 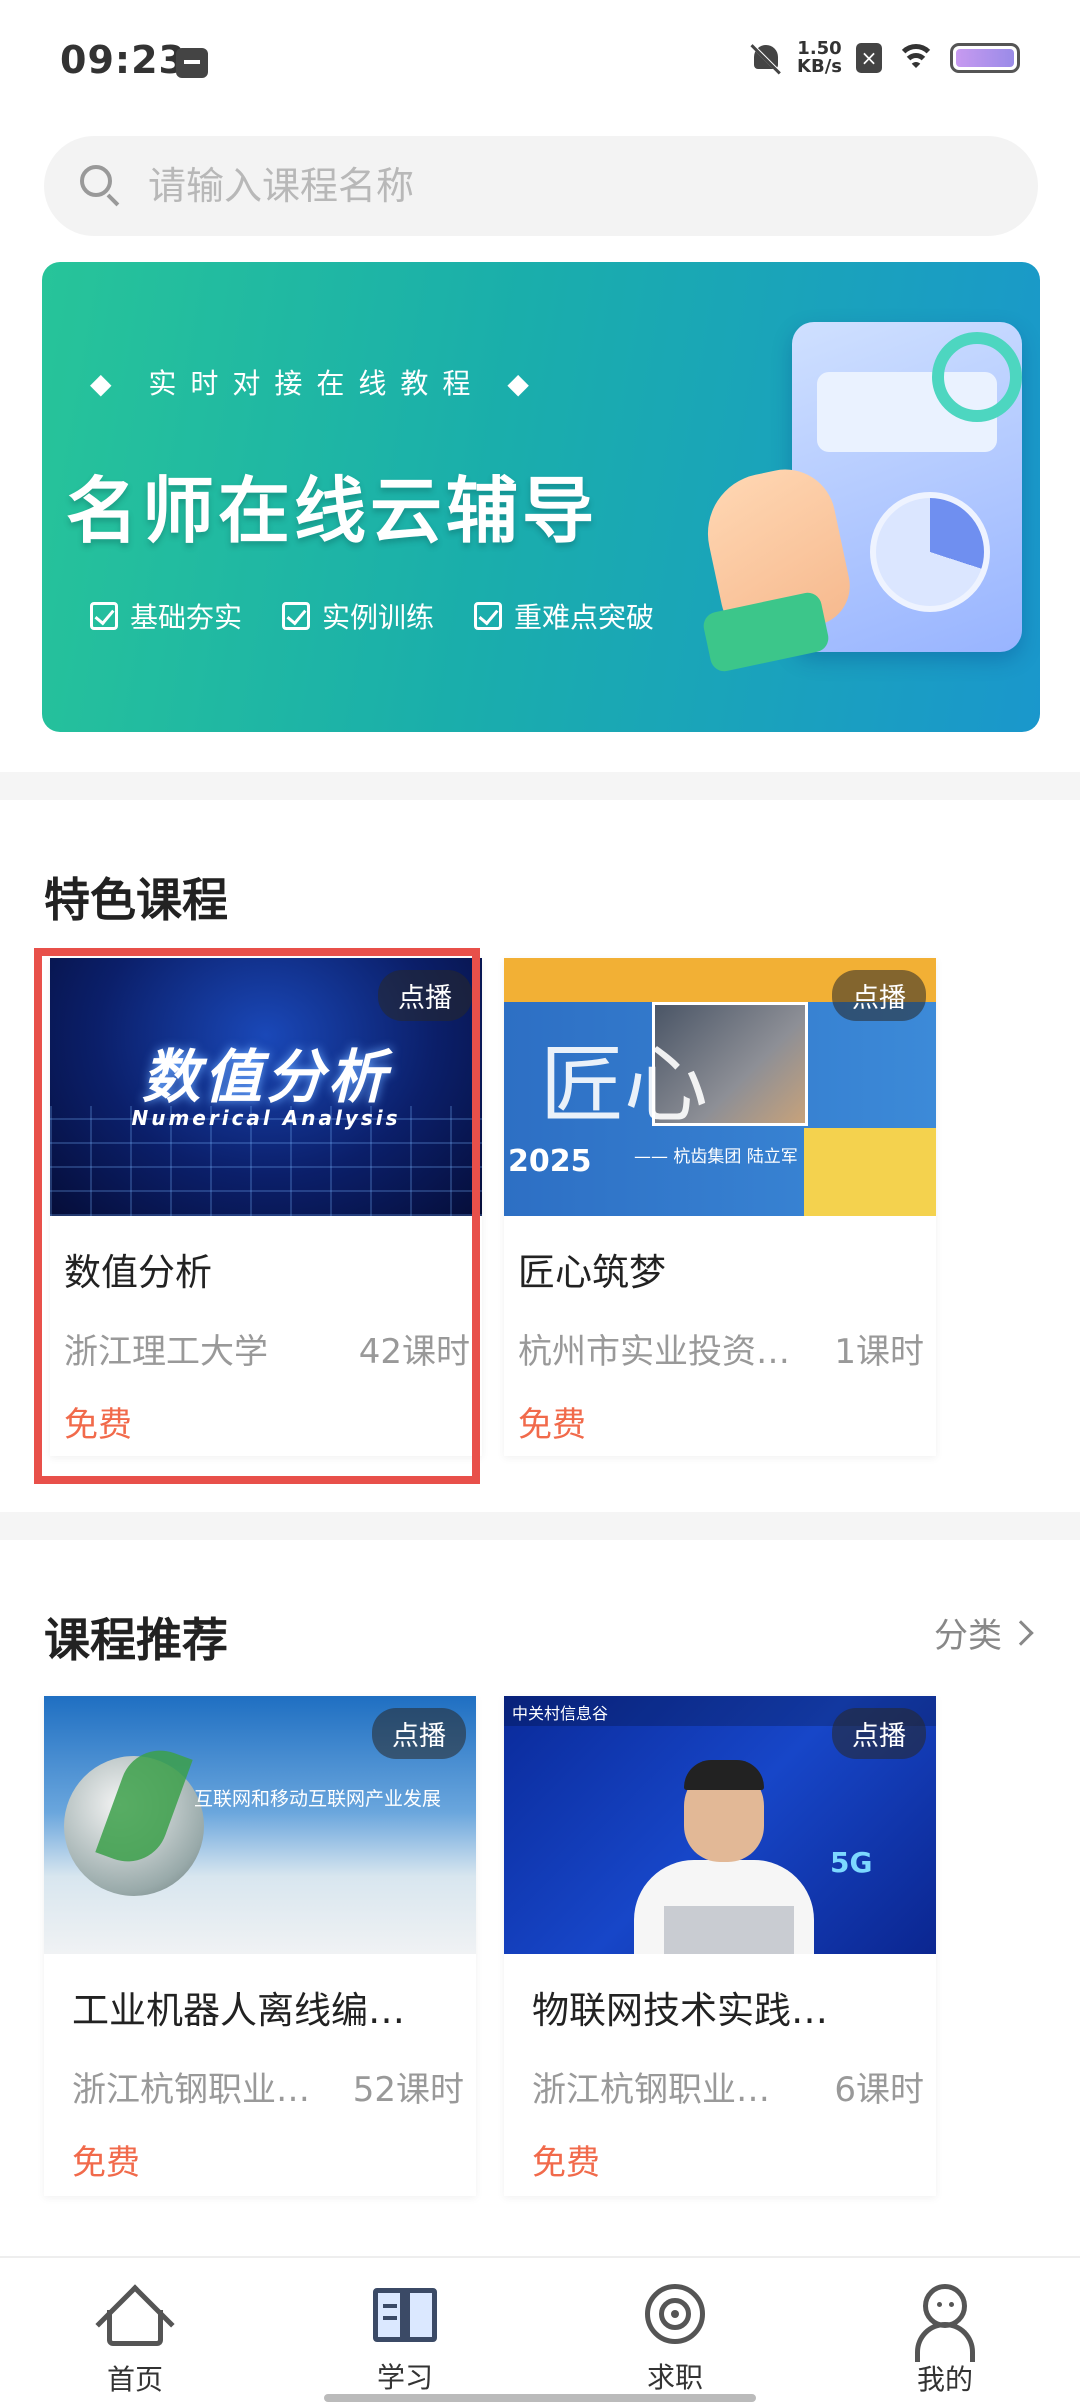 I want to click on target-icon, so click(x=675, y=2314).